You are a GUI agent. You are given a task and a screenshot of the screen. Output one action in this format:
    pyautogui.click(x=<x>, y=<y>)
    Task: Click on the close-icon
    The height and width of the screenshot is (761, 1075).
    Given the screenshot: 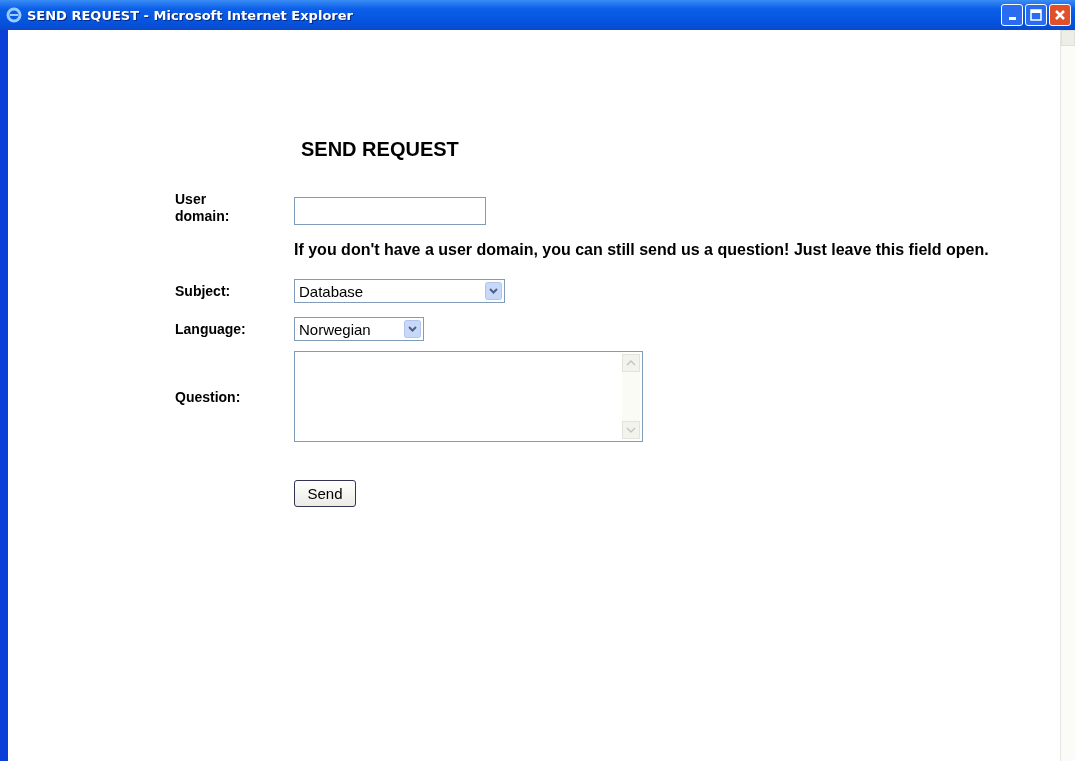 What is the action you would take?
    pyautogui.click(x=1060, y=15)
    